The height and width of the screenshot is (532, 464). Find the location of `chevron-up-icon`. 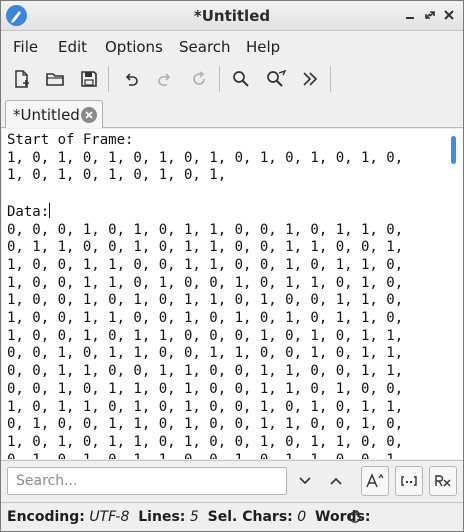

chevron-up-icon is located at coordinates (336, 481).